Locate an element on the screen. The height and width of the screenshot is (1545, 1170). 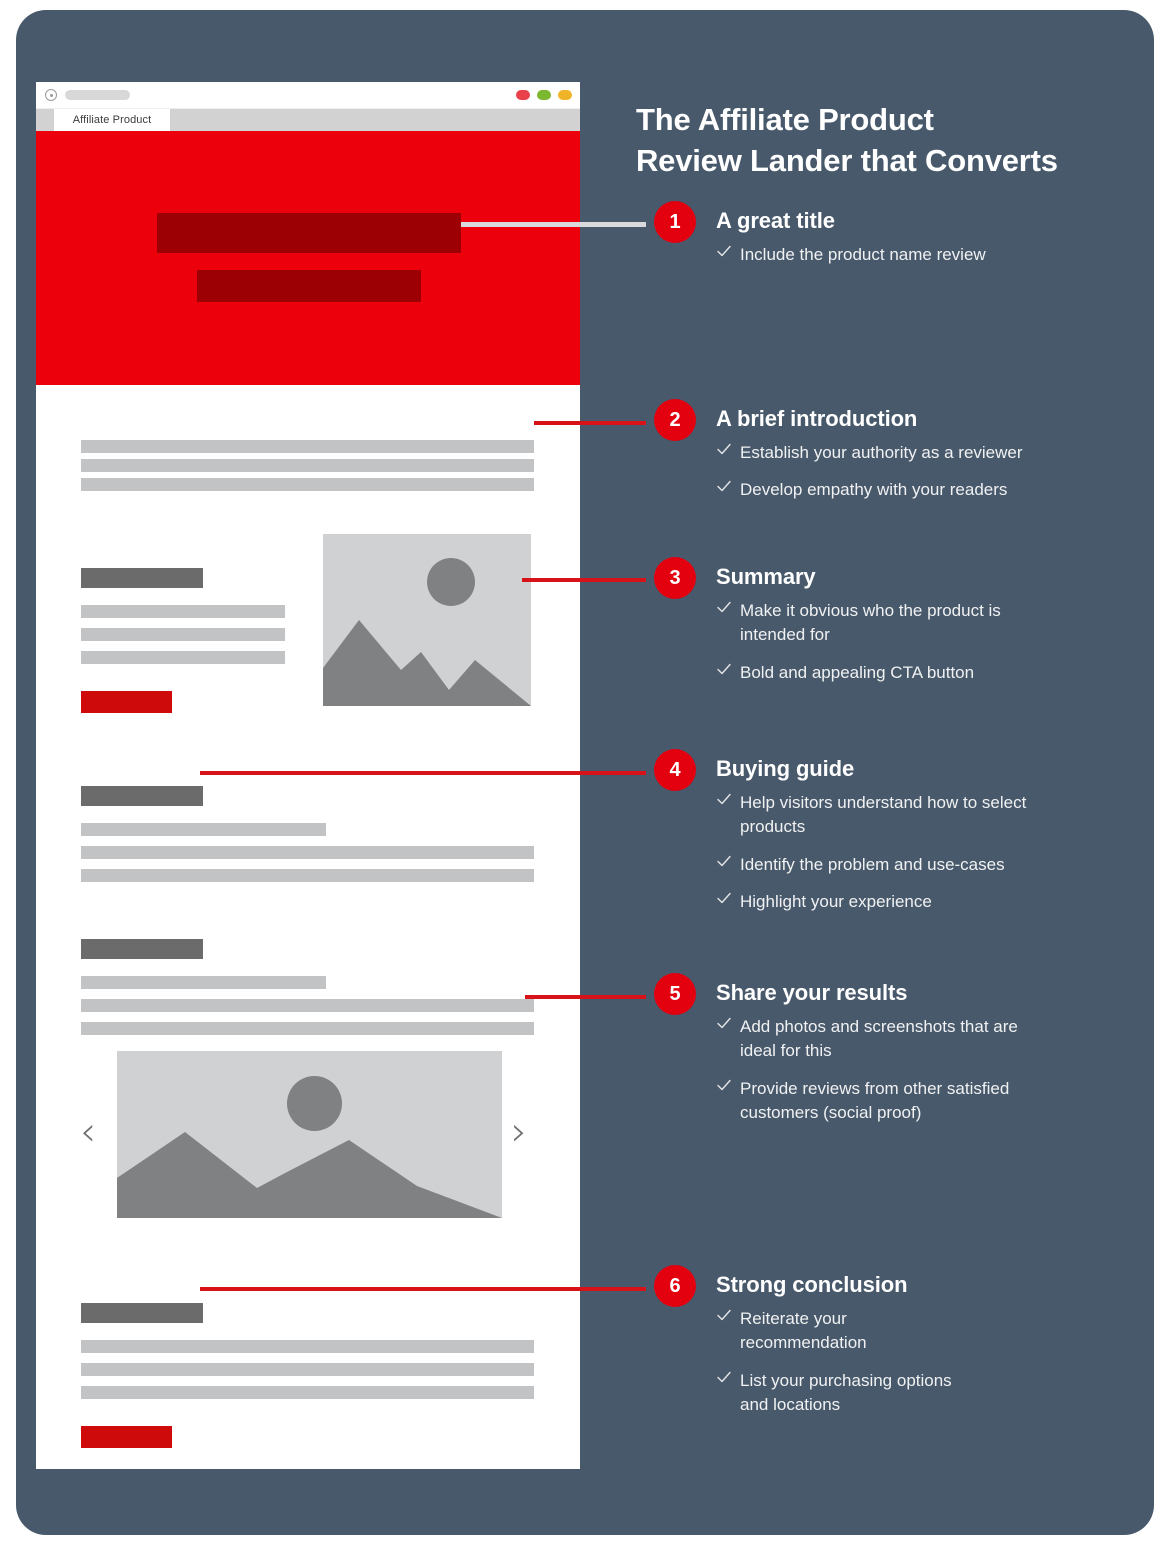
step-number-badge: 3 is located at coordinates (675, 578).